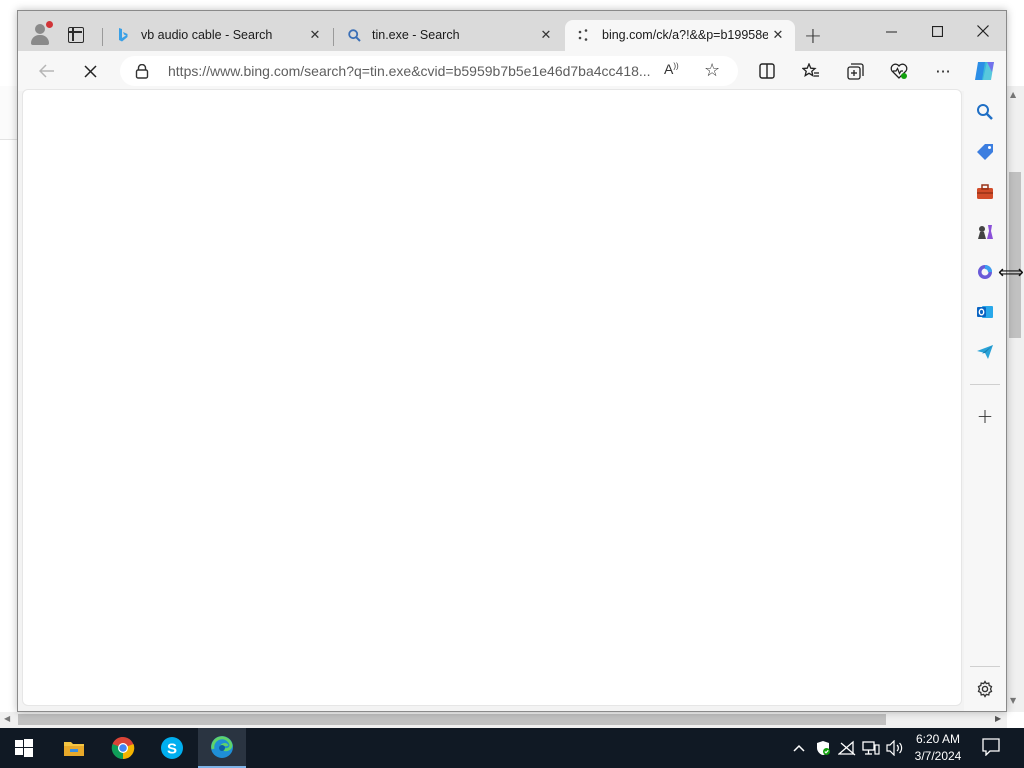 This screenshot has width=1024, height=768. What do you see at coordinates (123, 35) in the screenshot?
I see `bing-icon` at bounding box center [123, 35].